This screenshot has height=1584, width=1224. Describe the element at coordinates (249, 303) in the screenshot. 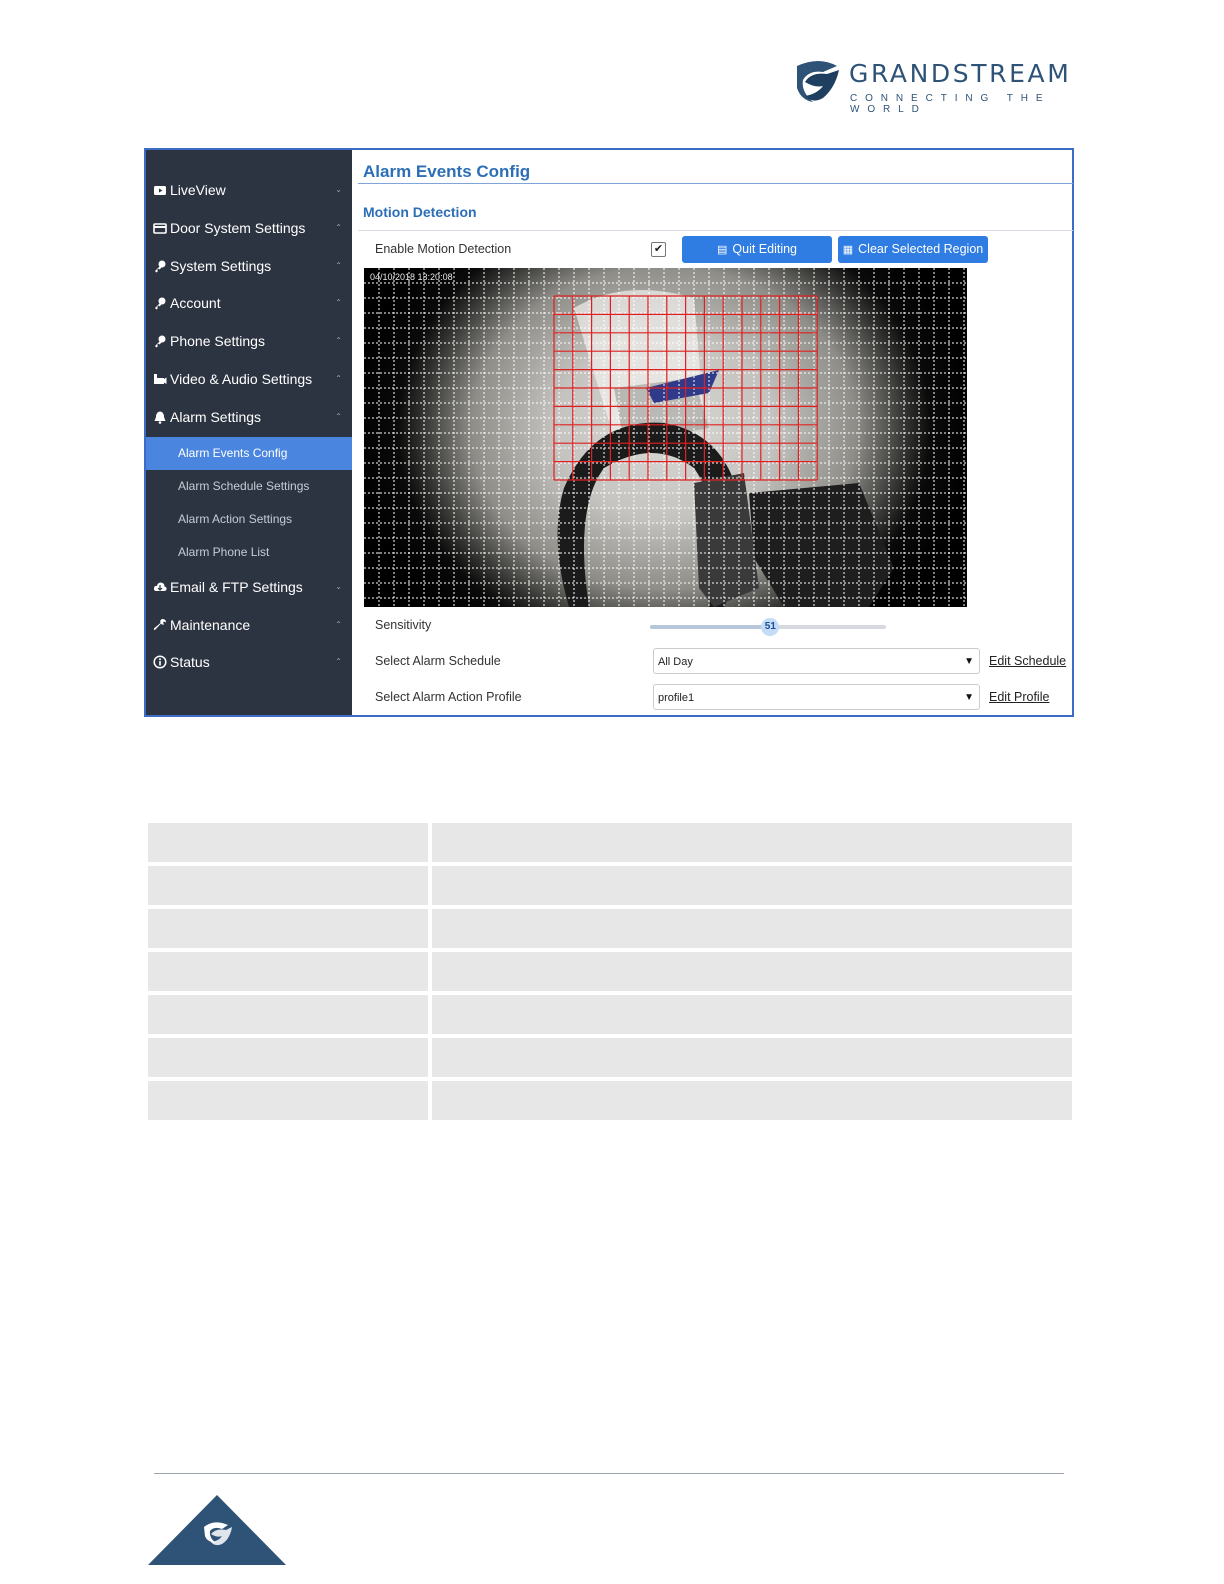

I see `sidebar-item-account: Account ⌃` at that location.